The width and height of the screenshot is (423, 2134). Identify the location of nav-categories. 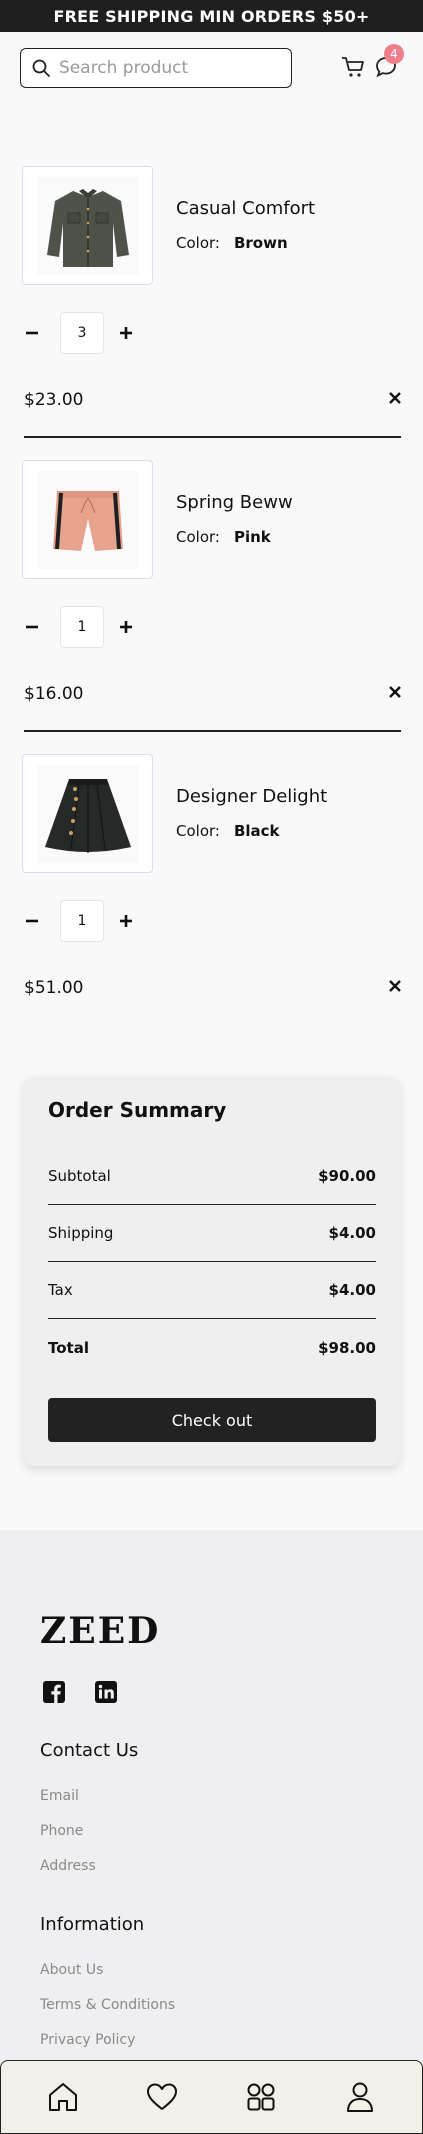
(261, 2097).